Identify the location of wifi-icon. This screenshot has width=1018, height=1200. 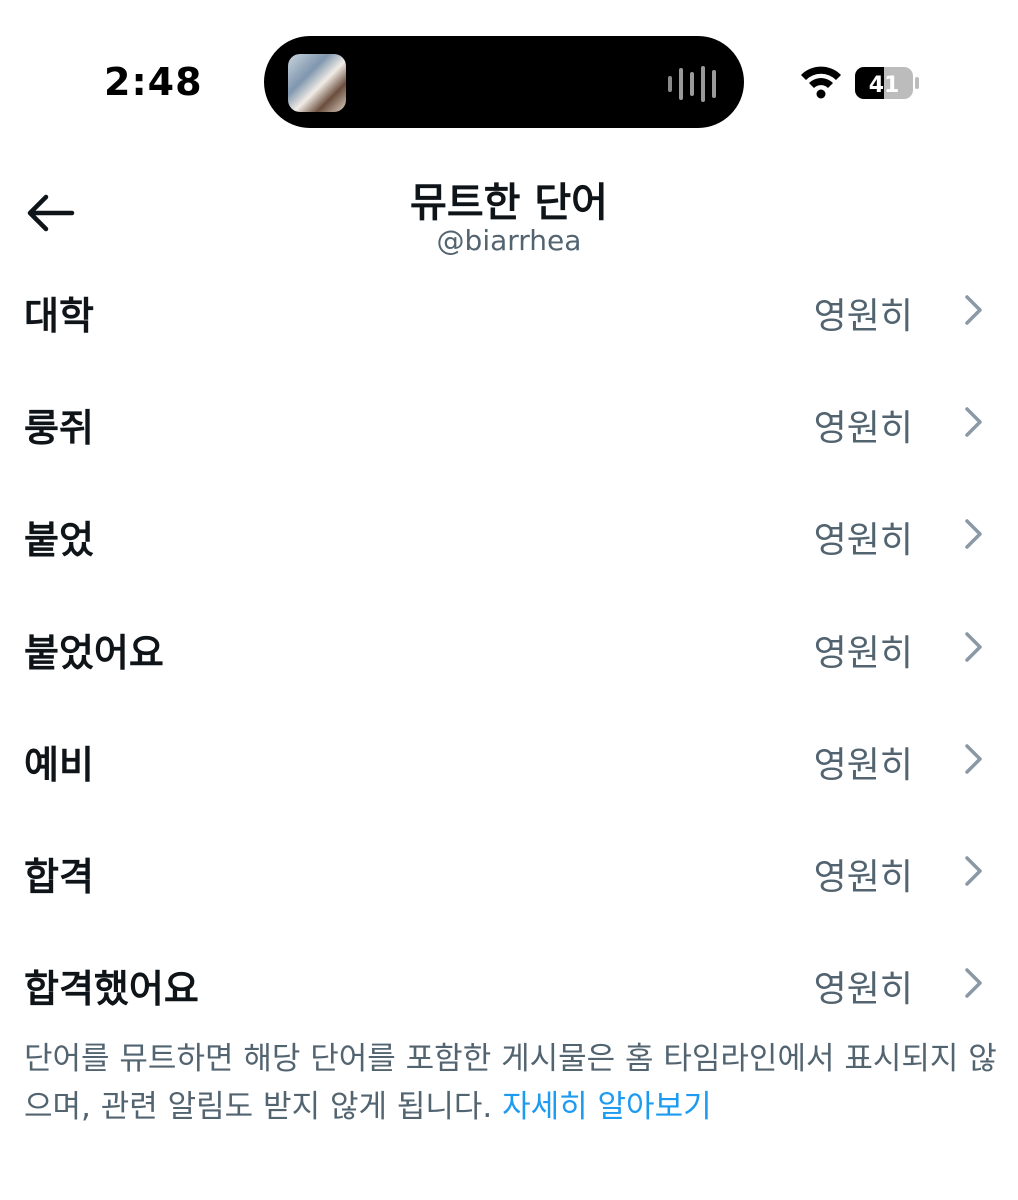
(821, 82).